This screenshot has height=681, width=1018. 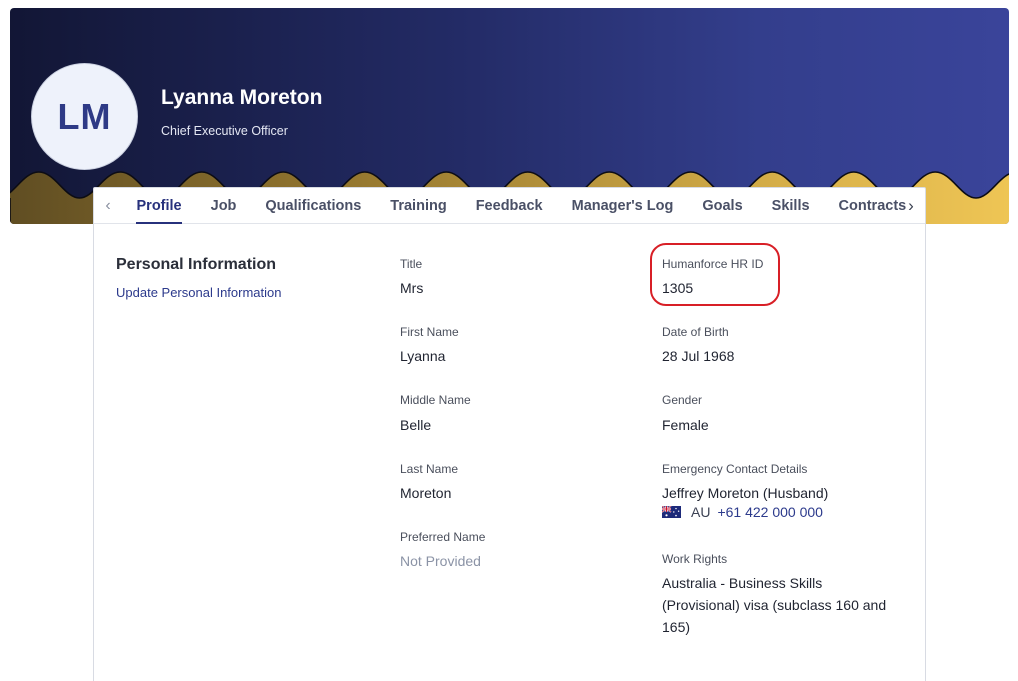 What do you see at coordinates (416, 425) in the screenshot?
I see `middle-name-value: Belle` at bounding box center [416, 425].